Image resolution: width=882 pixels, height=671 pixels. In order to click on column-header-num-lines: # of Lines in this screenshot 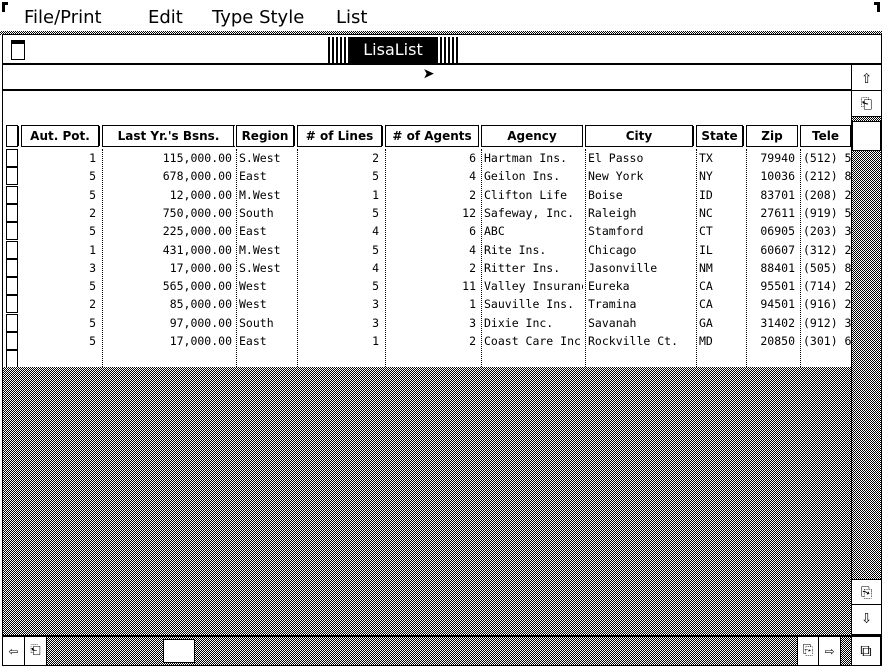, I will do `click(339, 136)`.